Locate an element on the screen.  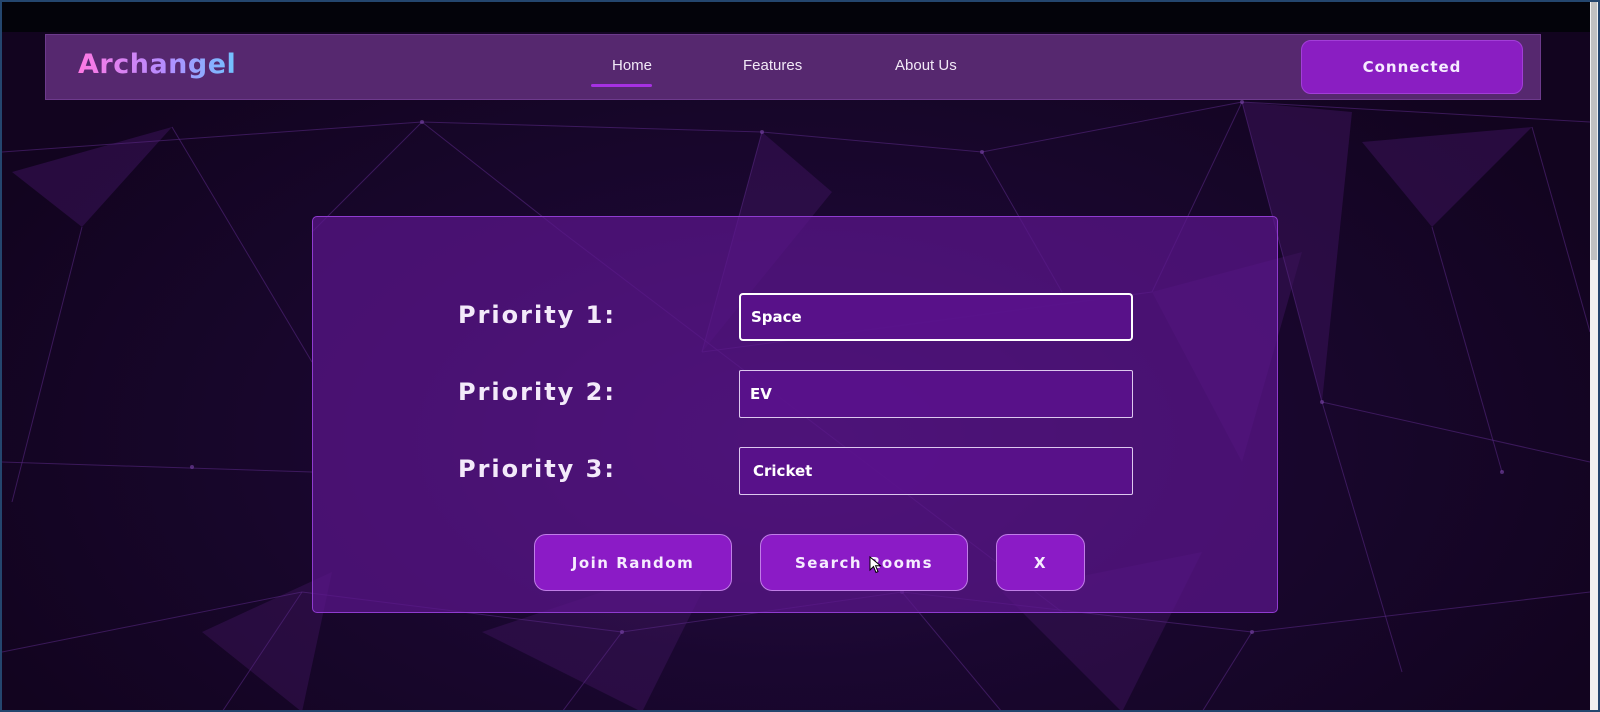
connected-button: Connected is located at coordinates (1412, 67).